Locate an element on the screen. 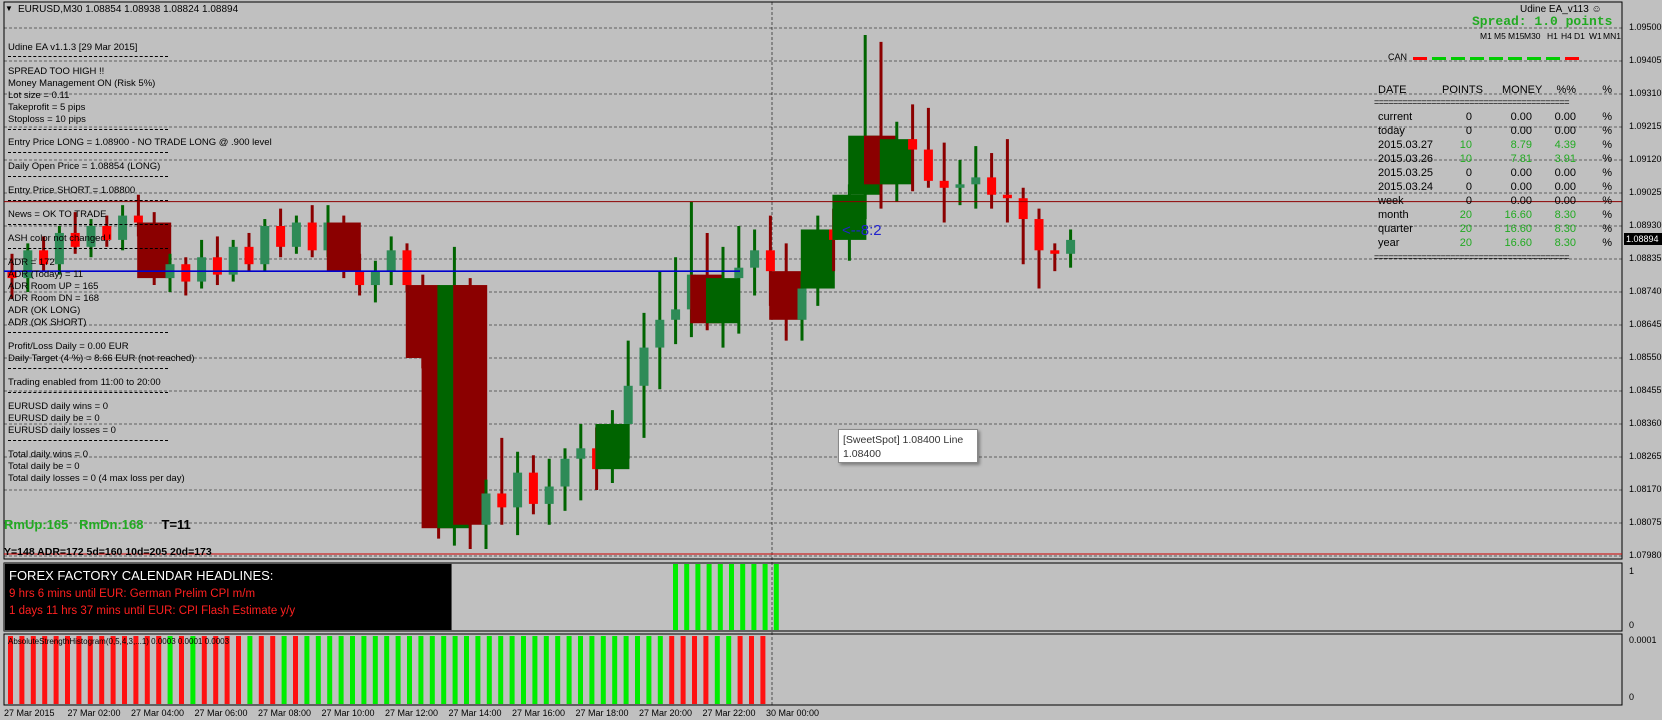 Image resolution: width=1662 pixels, height=720 pixels. time-label: 27 Mar 2015 is located at coordinates (29, 713).